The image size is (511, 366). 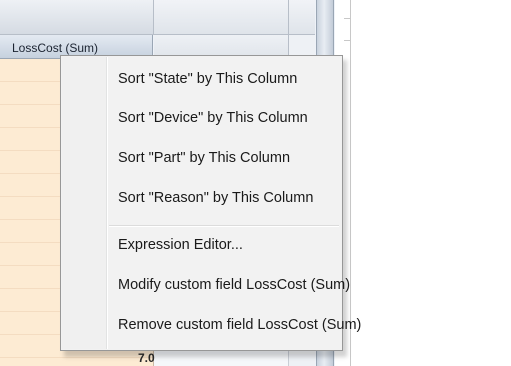 What do you see at coordinates (201, 118) in the screenshot?
I see `menu-item-sort-device: Sort "Device" by This Column` at bounding box center [201, 118].